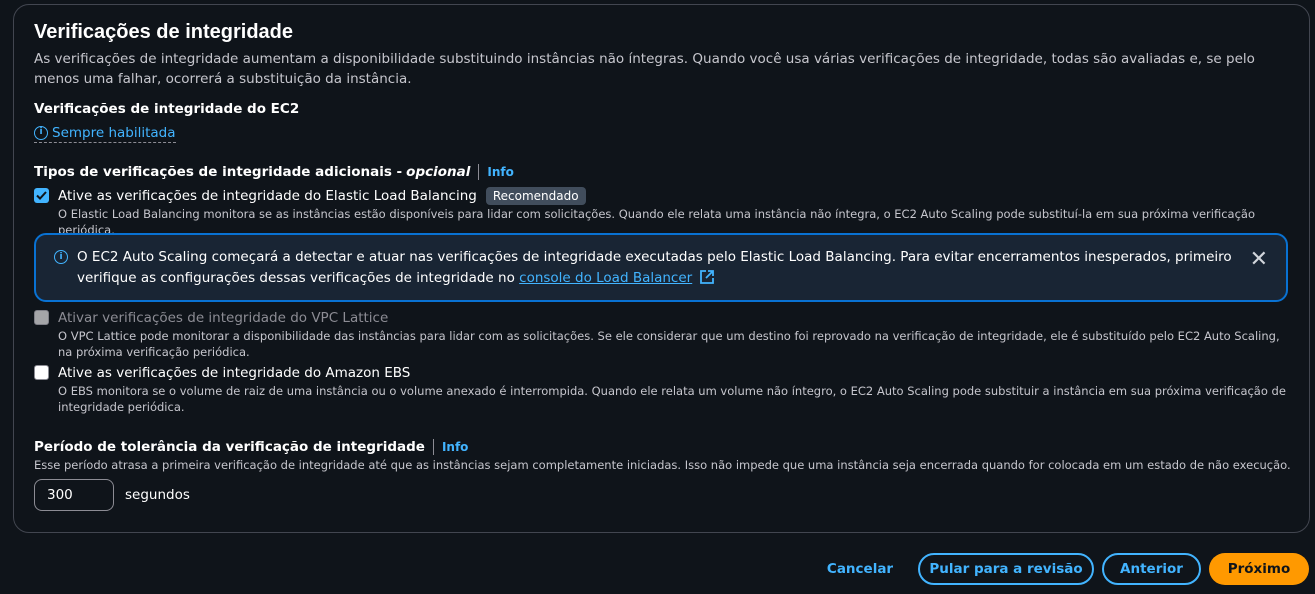 The width and height of the screenshot is (1315, 594). What do you see at coordinates (74, 495) in the screenshot?
I see `grace-period-input` at bounding box center [74, 495].